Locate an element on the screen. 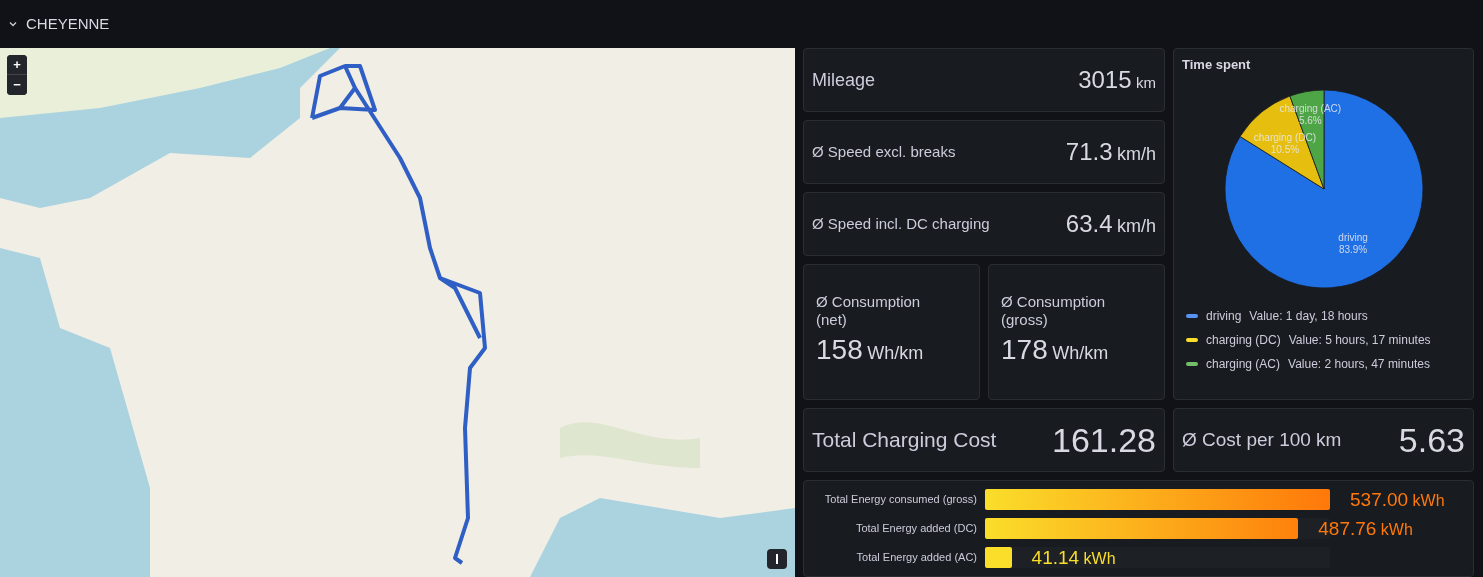 The image size is (1483, 577). bar-label: Total Energy added (AC) is located at coordinates (916, 557).